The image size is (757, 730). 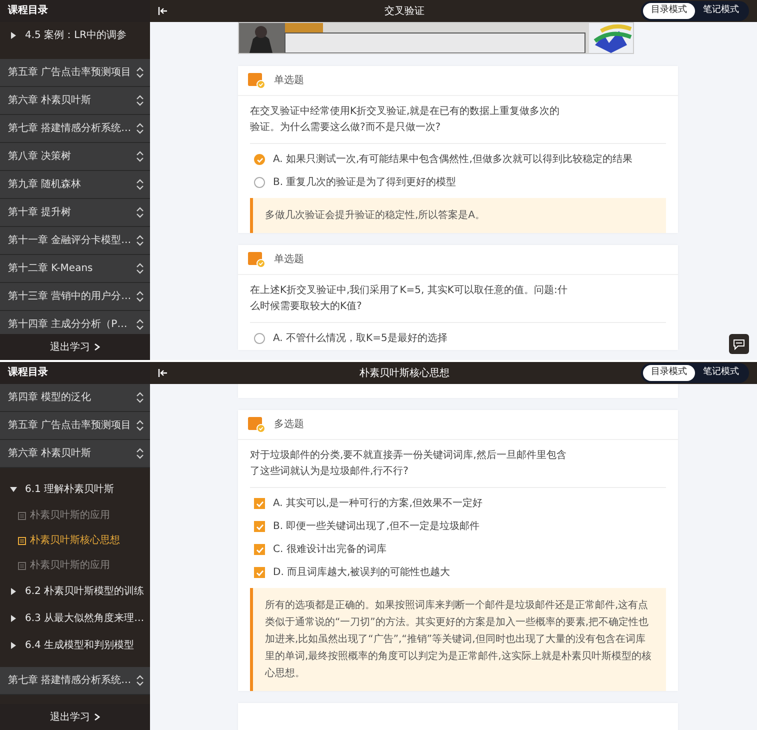 What do you see at coordinates (329, 549) in the screenshot?
I see `option-label: C. 很难设计出完备的词库` at bounding box center [329, 549].